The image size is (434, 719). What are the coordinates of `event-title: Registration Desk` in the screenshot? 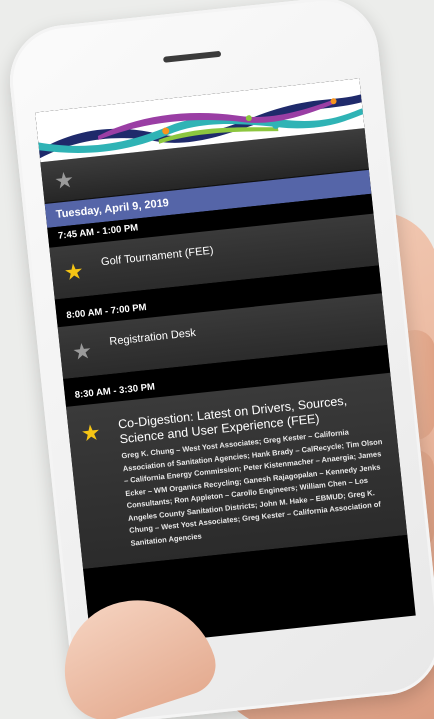 It's located at (152, 337).